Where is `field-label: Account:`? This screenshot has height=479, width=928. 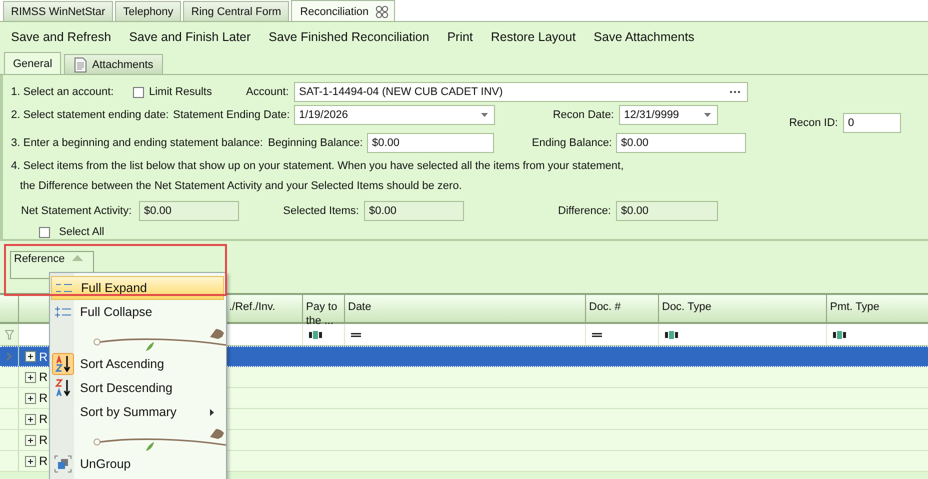 field-label: Account: is located at coordinates (268, 92).